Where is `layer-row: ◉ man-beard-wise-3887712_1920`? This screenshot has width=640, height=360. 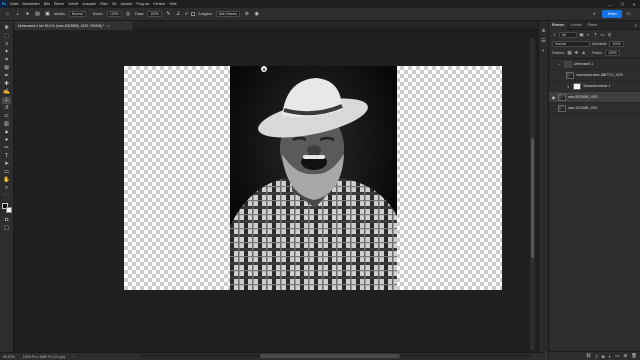
layer-row: ◉ man-beard-wise-3887712_1920 is located at coordinates (594, 75).